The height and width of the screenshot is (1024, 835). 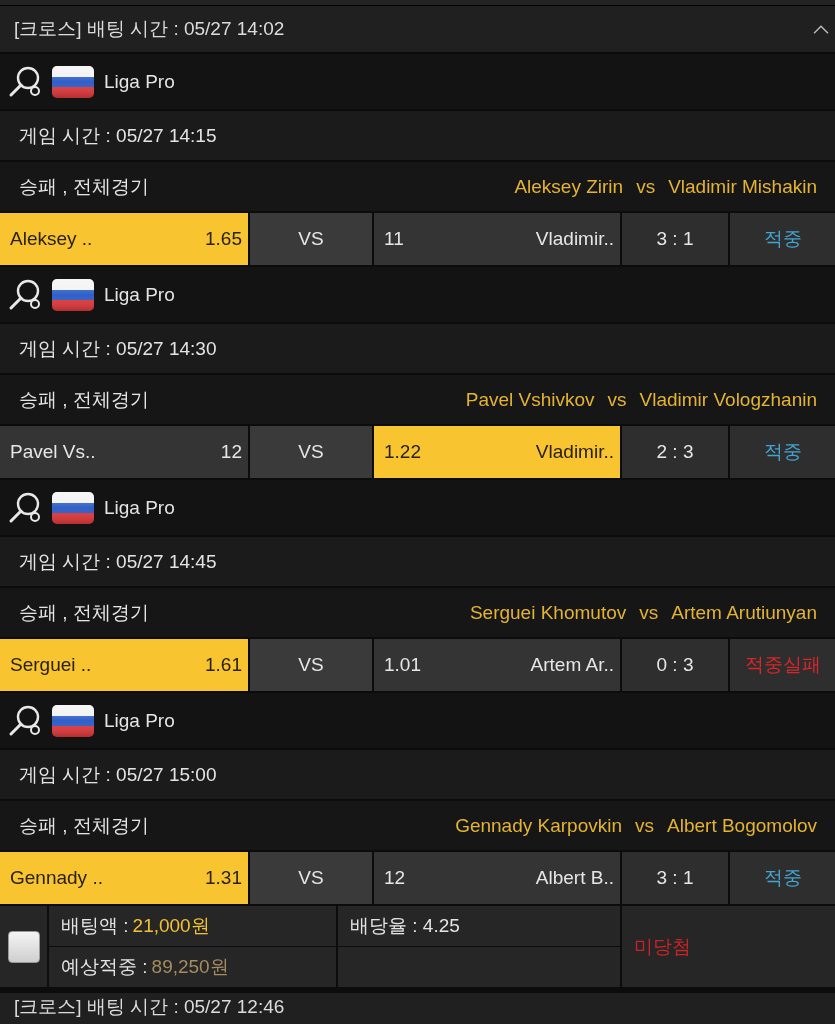 What do you see at coordinates (124, 665) in the screenshot?
I see `home-pick-button: Serguei .. 1.61` at bounding box center [124, 665].